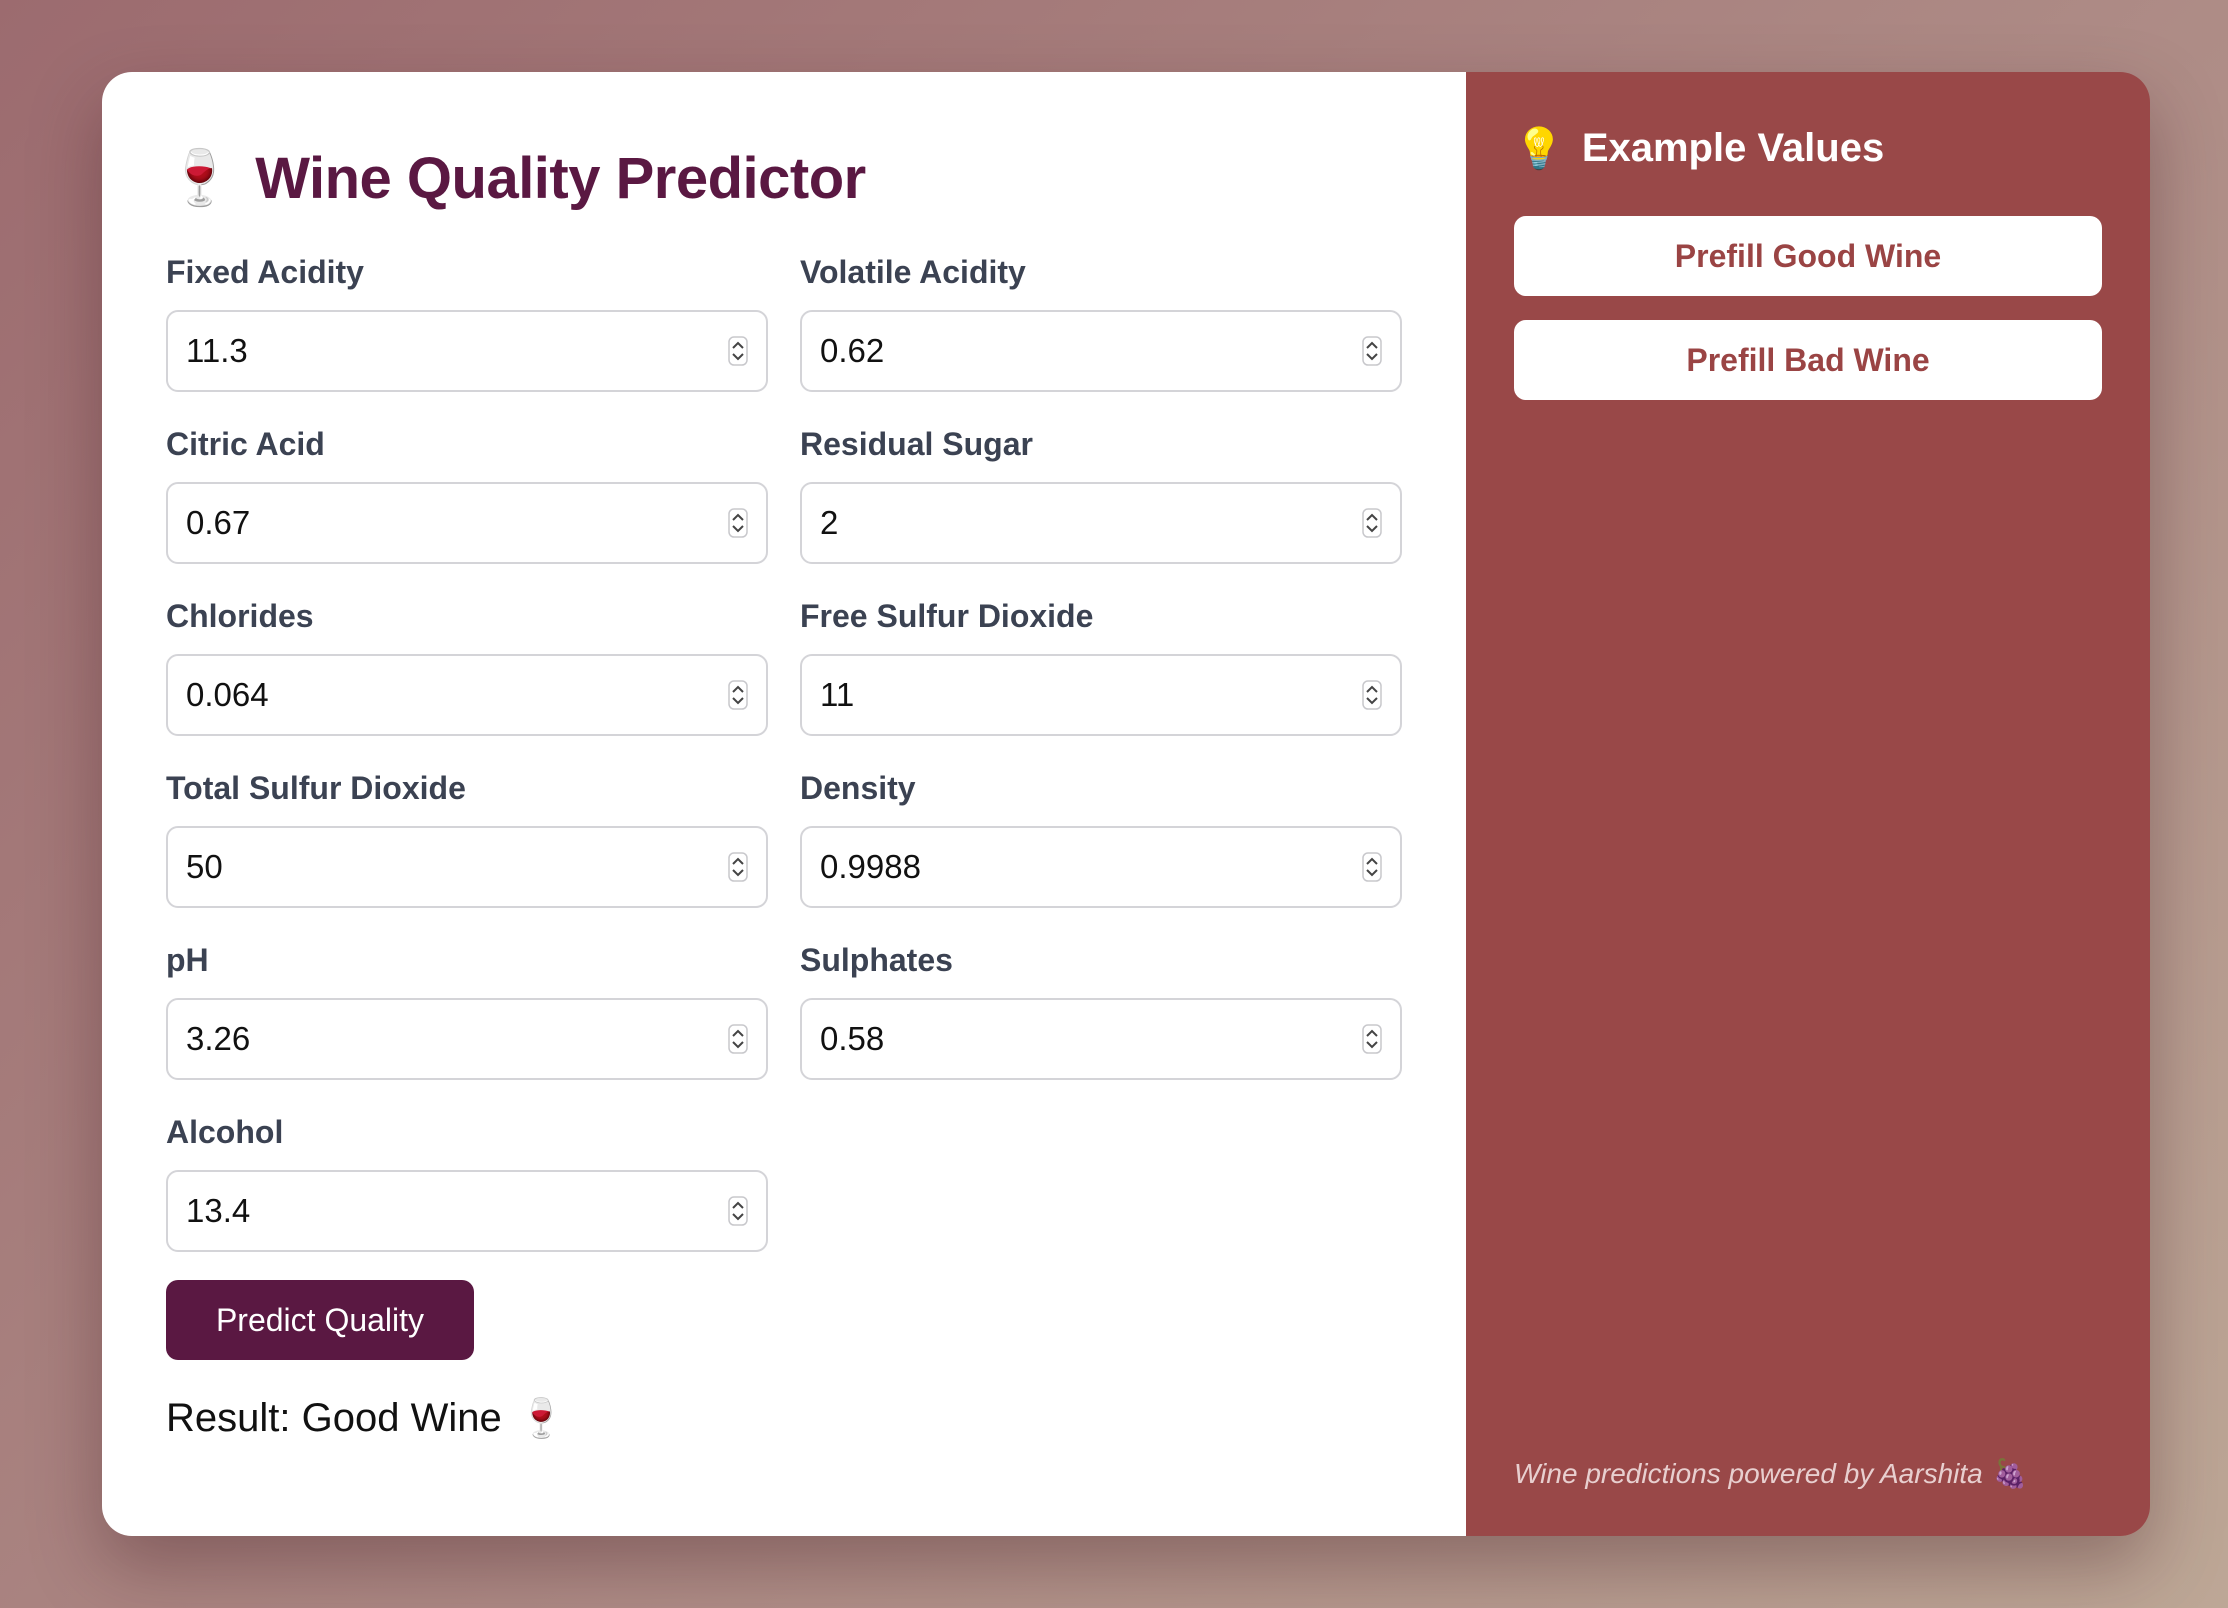 This screenshot has width=2228, height=1608. Describe the element at coordinates (1539, 148) in the screenshot. I see `lightbulb-icon: 💡` at that location.